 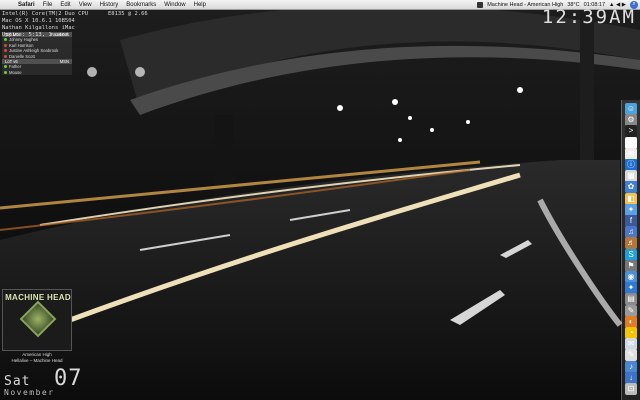 What do you see at coordinates (631, 209) in the screenshot?
I see `safari-compass-icon: ✦` at bounding box center [631, 209].